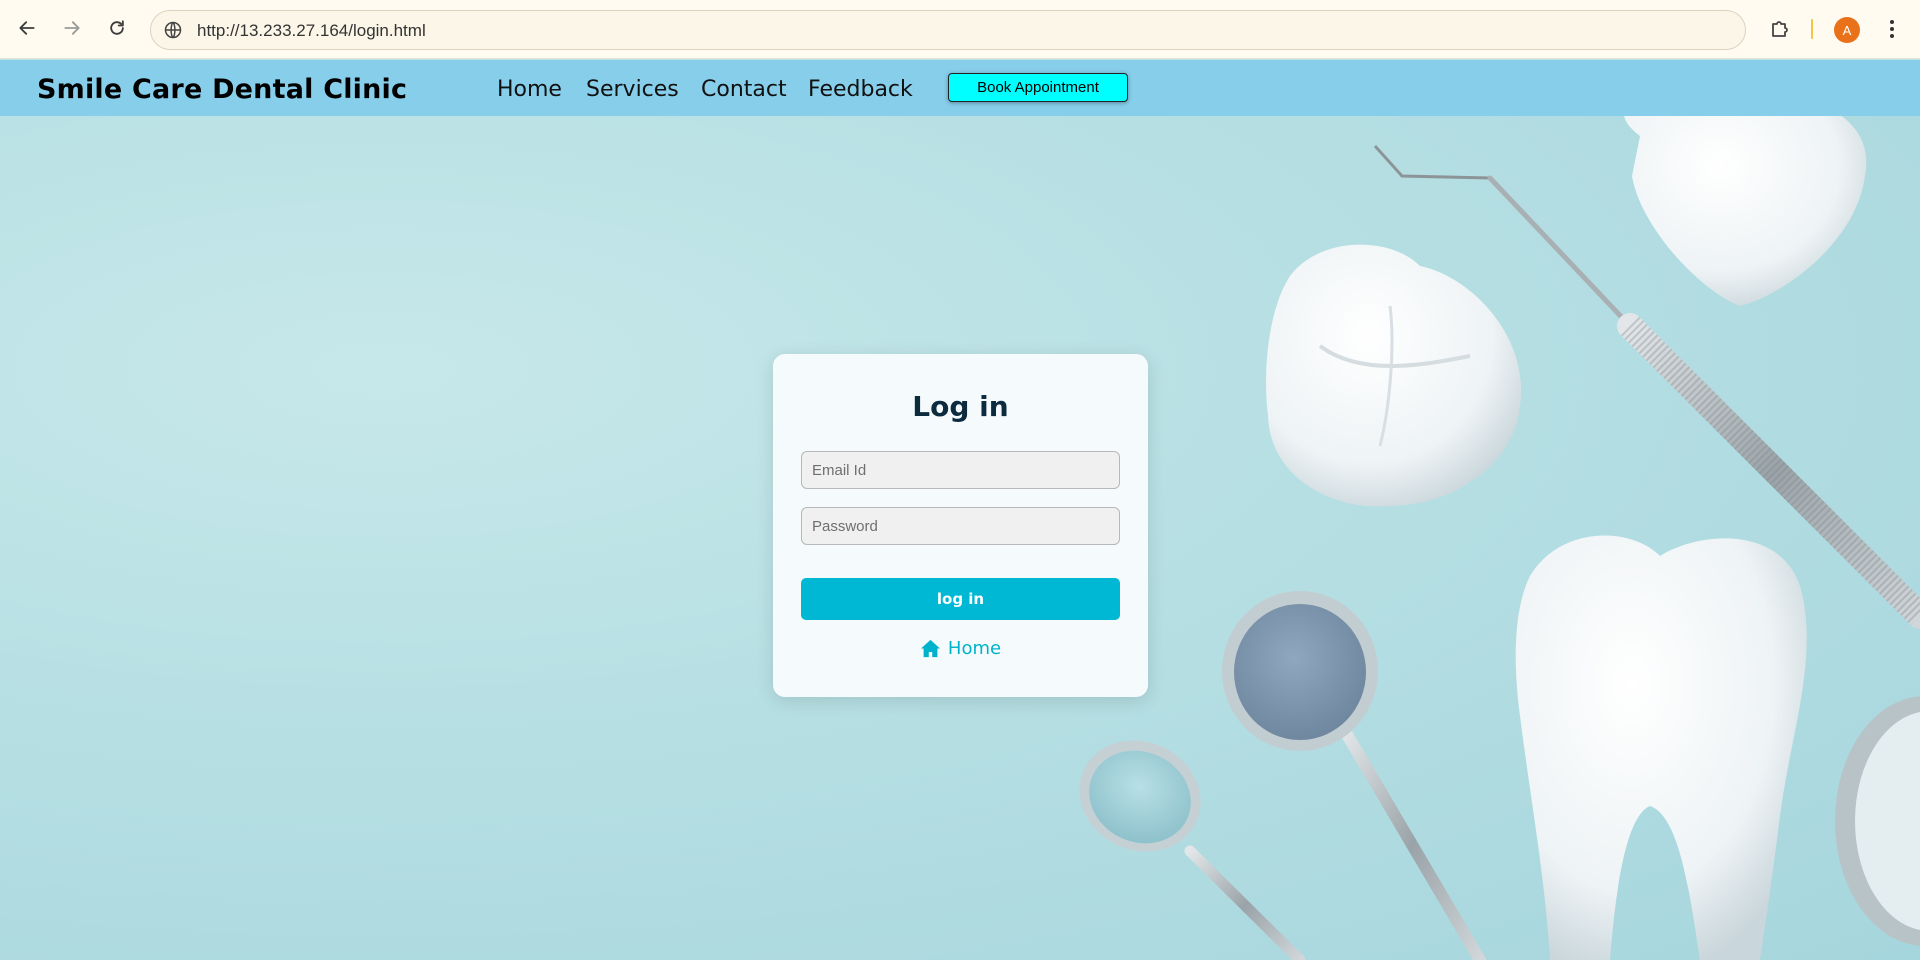 The width and height of the screenshot is (1920, 960). Describe the element at coordinates (632, 89) in the screenshot. I see `nav-services-link: Services` at that location.